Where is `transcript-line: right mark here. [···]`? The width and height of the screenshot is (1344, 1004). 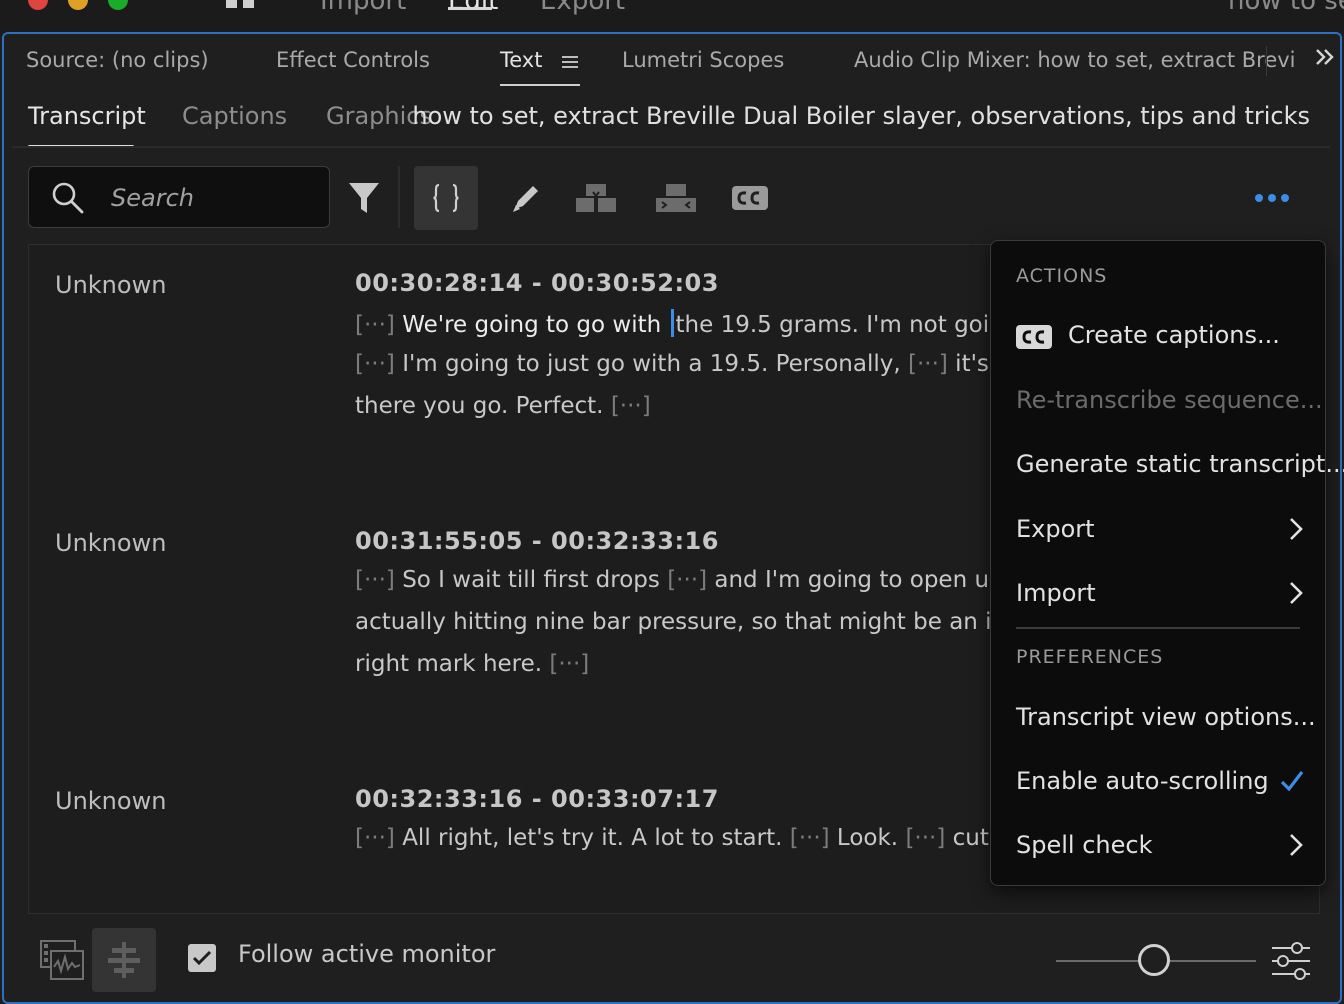 transcript-line: right mark here. [···] is located at coordinates (472, 664).